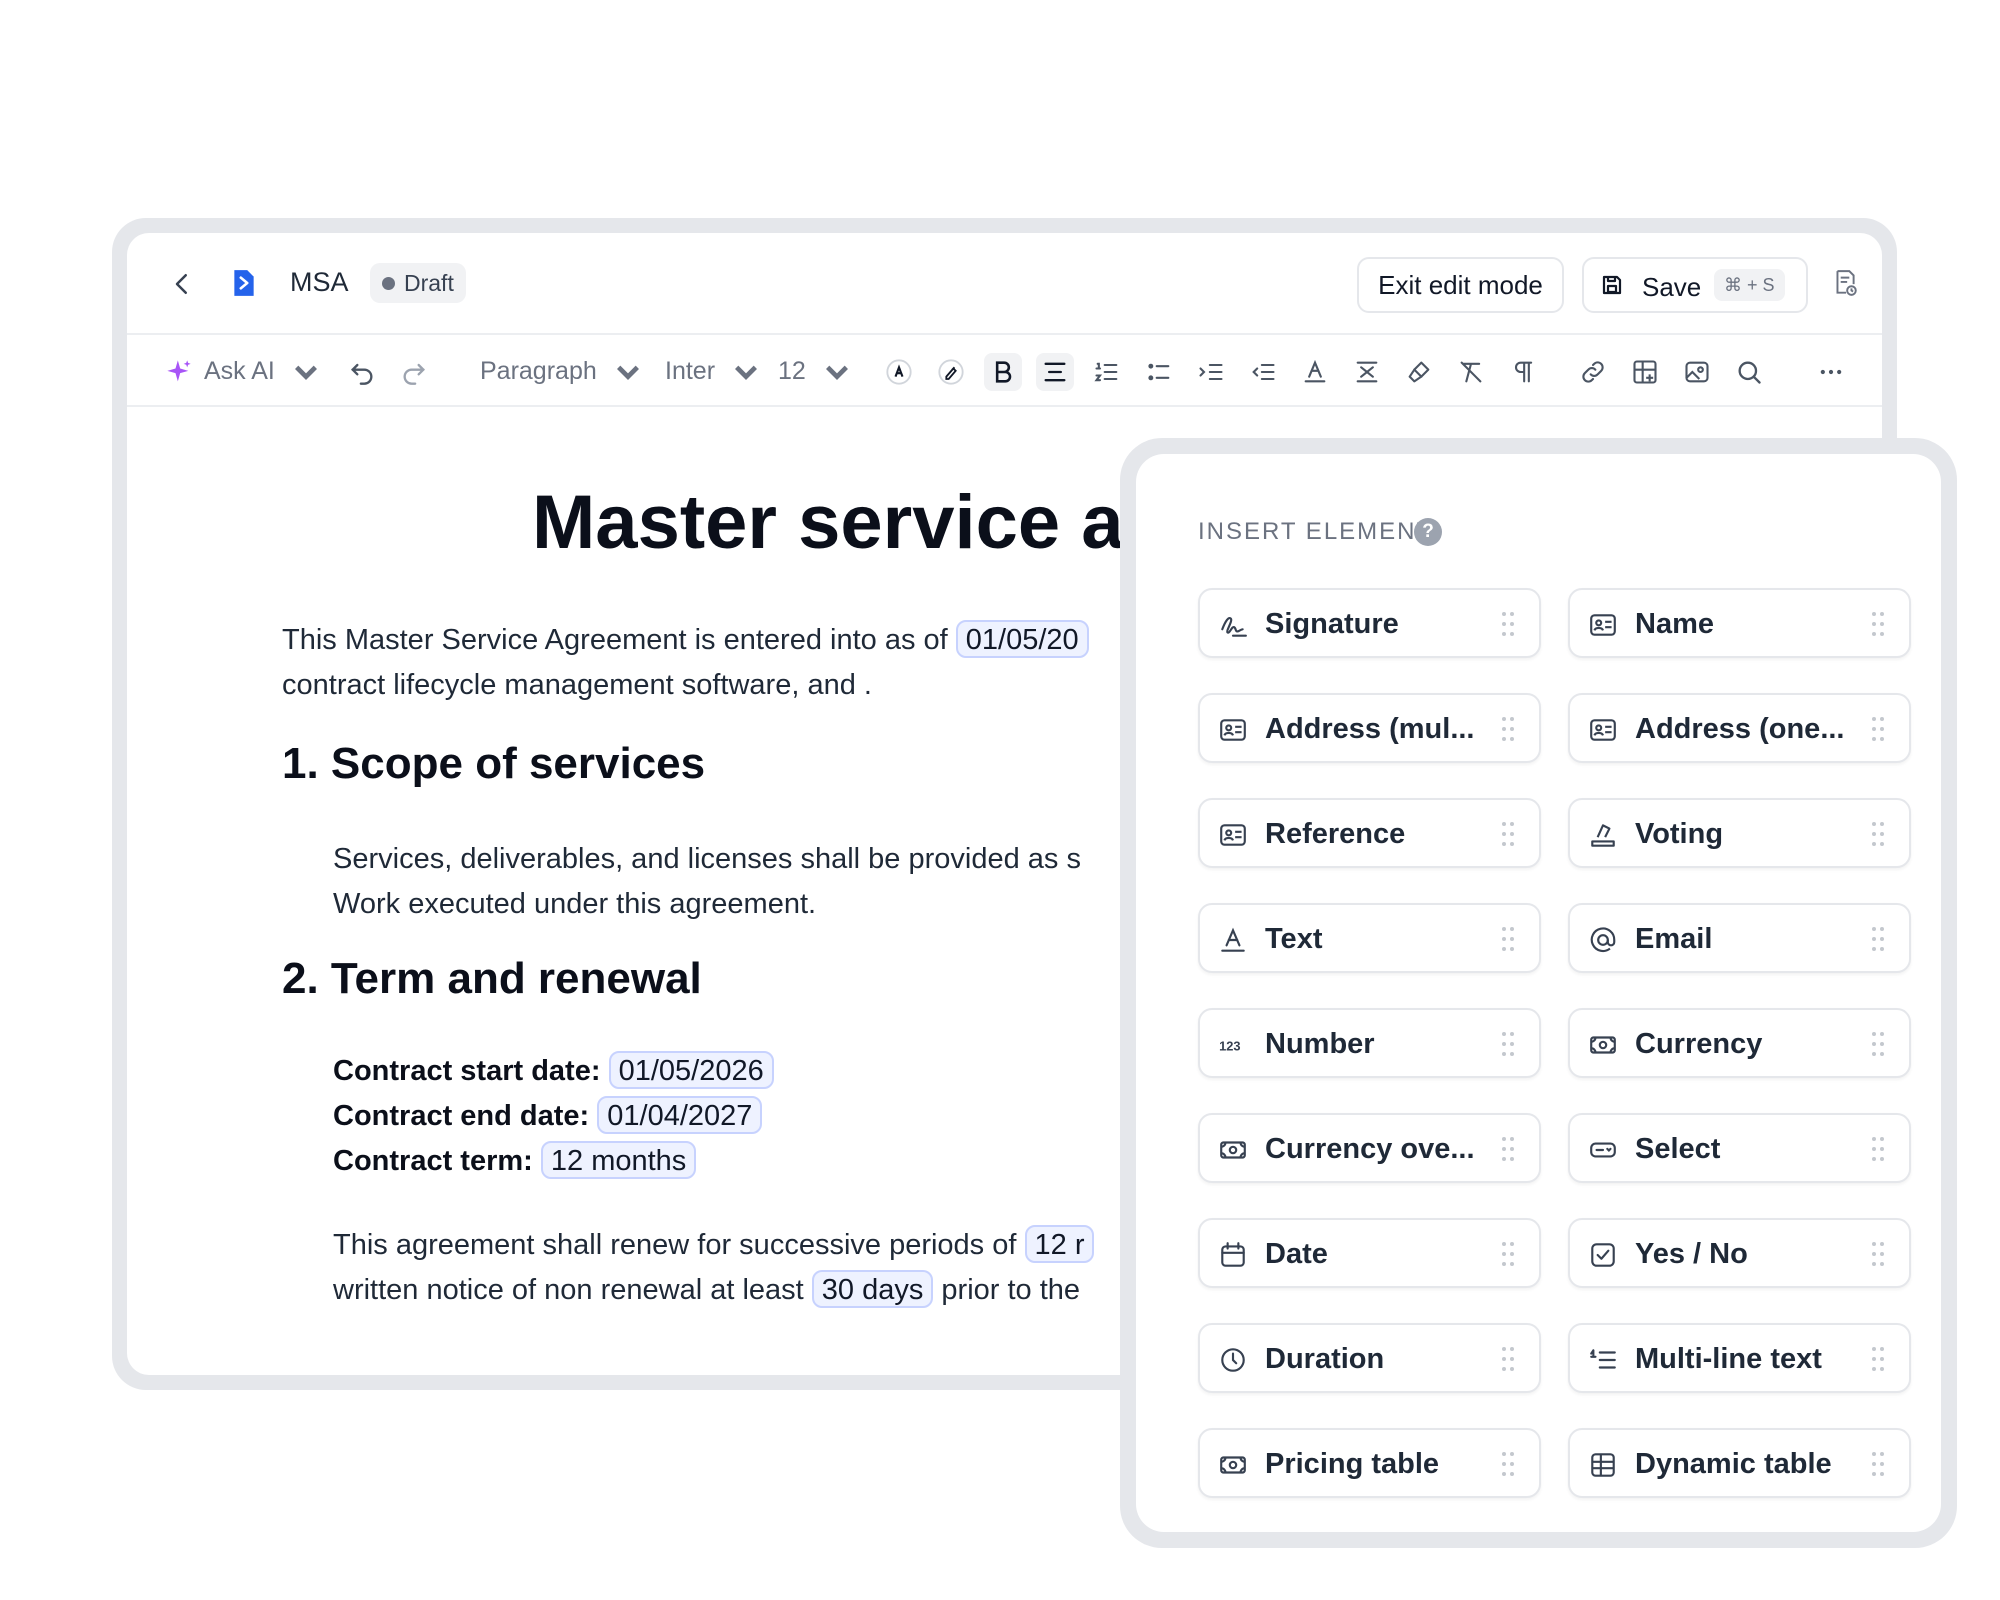 Image resolution: width=2000 pixels, height=1600 pixels. I want to click on element-card-label: Voting, so click(1679, 834).